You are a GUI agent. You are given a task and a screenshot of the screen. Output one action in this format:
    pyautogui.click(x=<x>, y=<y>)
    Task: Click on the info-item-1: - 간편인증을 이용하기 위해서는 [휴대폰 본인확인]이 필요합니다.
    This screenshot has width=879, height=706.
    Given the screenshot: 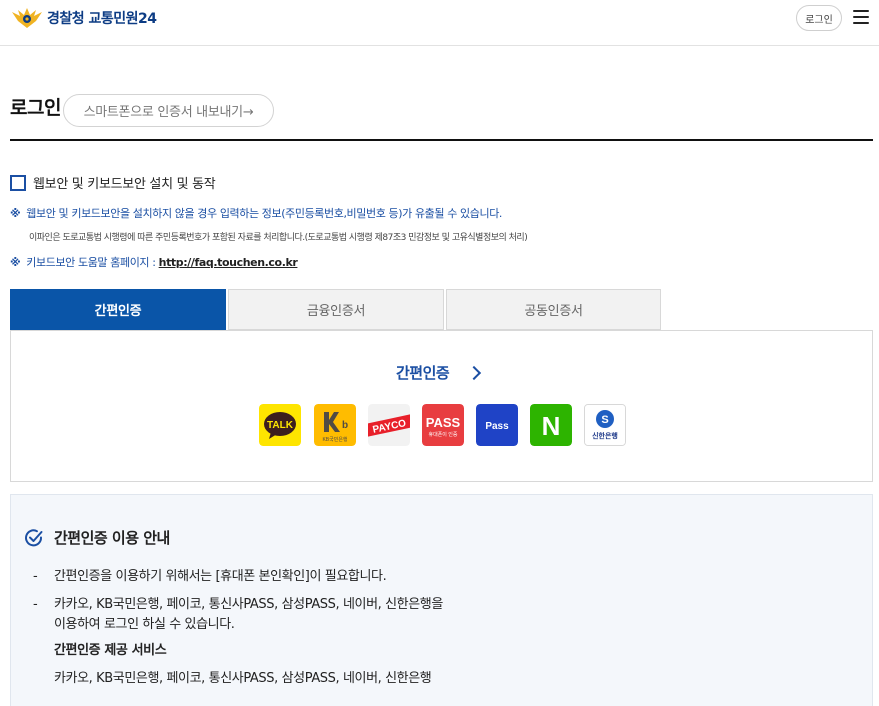 What is the action you would take?
    pyautogui.click(x=210, y=577)
    